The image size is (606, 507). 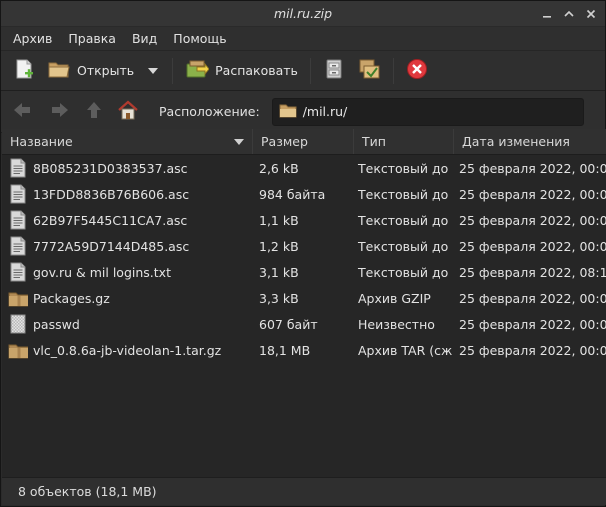 I want to click on folder-icon, so click(x=288, y=111).